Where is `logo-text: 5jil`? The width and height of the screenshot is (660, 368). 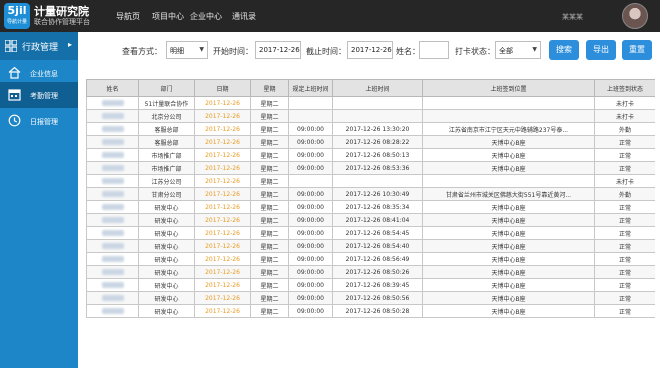 logo-text: 5jil is located at coordinates (17, 10).